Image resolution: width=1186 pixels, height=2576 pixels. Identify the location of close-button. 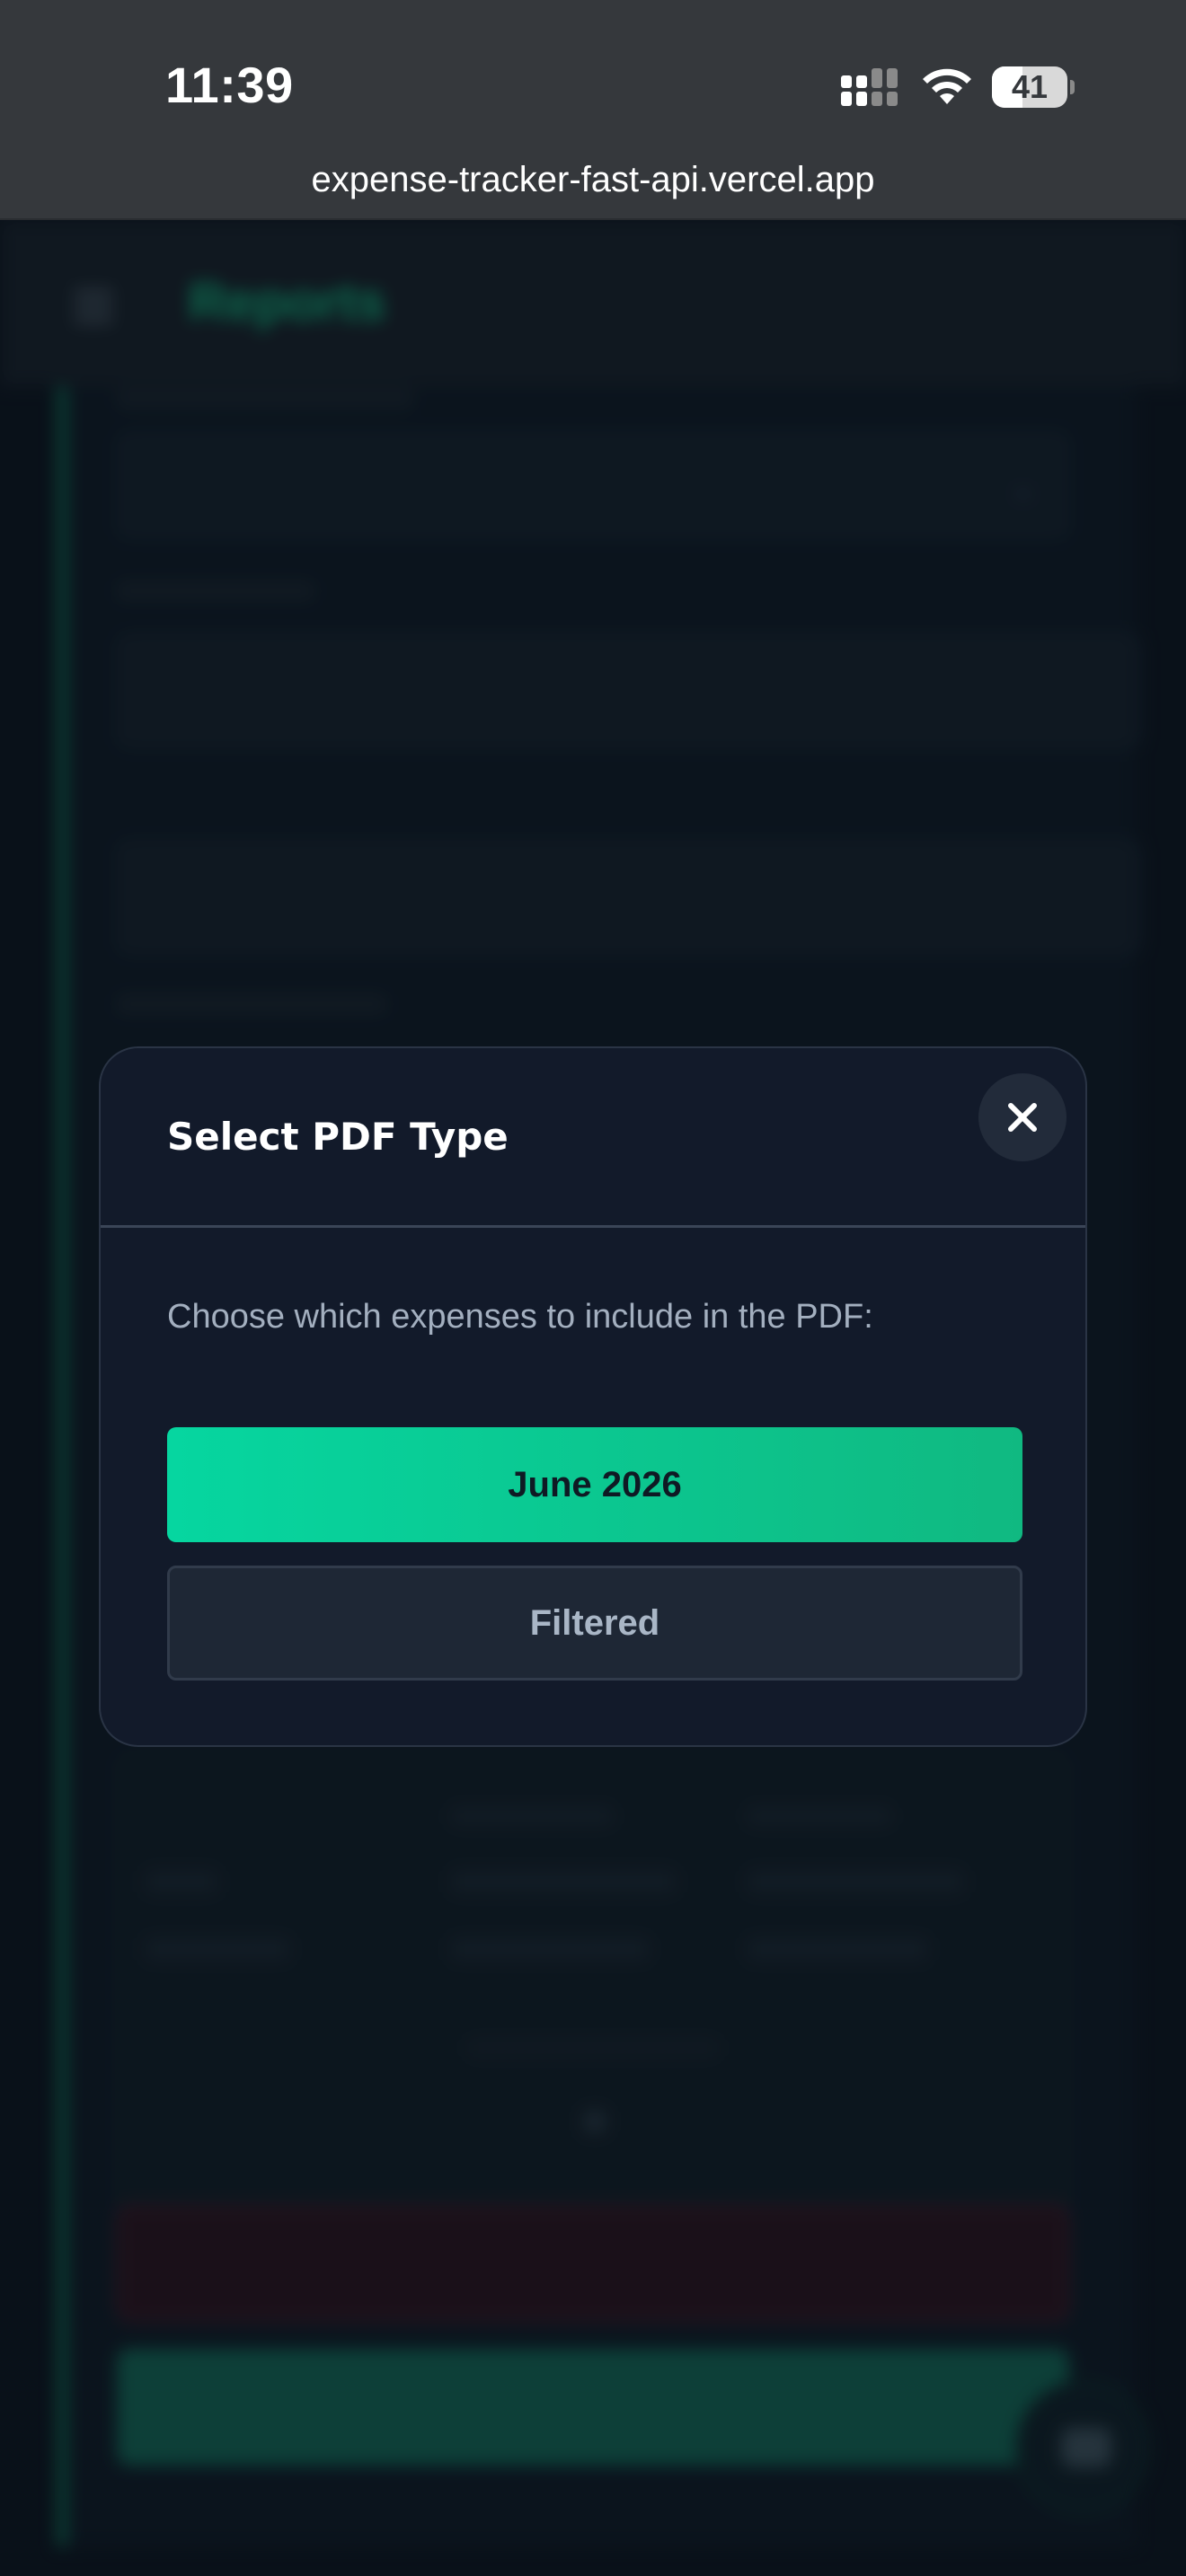
(1022, 1117).